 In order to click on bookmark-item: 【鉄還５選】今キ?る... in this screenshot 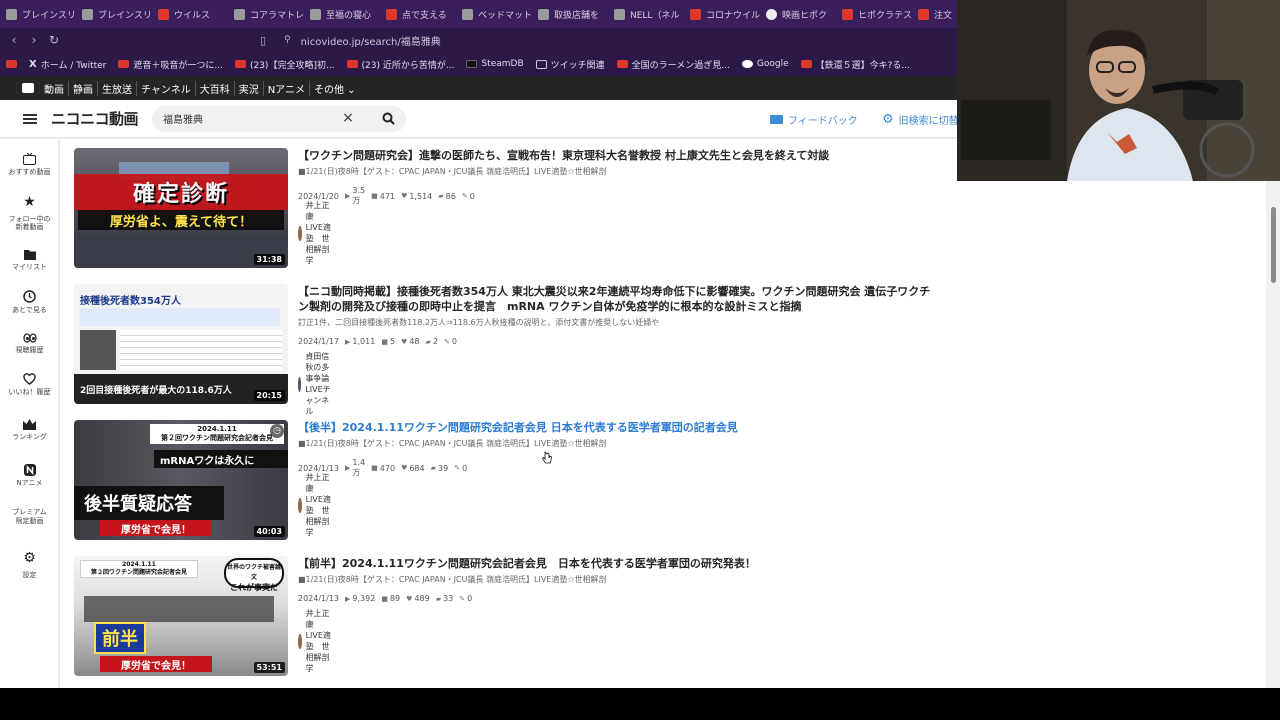, I will do `click(855, 64)`.